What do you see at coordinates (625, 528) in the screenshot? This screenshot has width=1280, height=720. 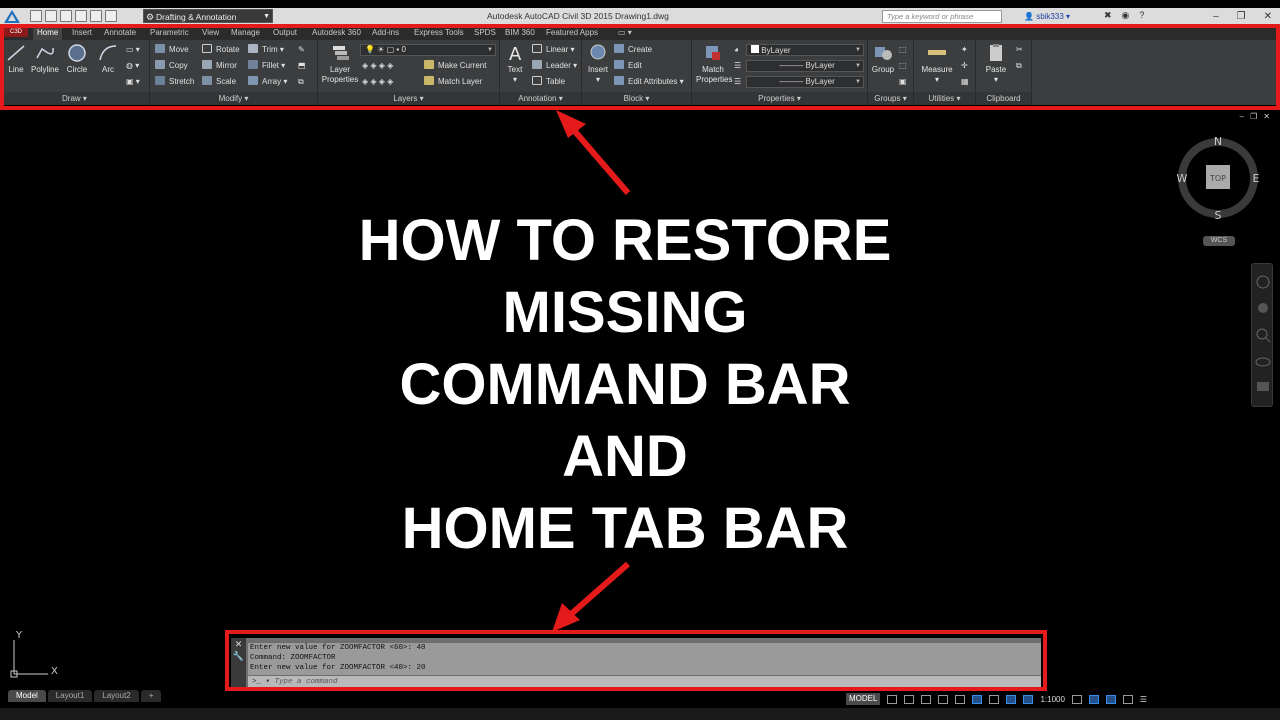 I see `headline-line-5: HOME TAB BAR` at bounding box center [625, 528].